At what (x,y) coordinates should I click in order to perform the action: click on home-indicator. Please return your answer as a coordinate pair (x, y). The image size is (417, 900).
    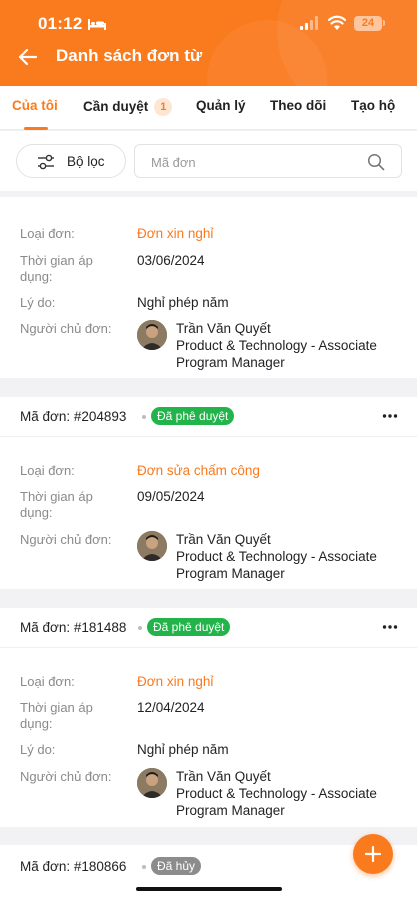
    Looking at the image, I should click on (209, 889).